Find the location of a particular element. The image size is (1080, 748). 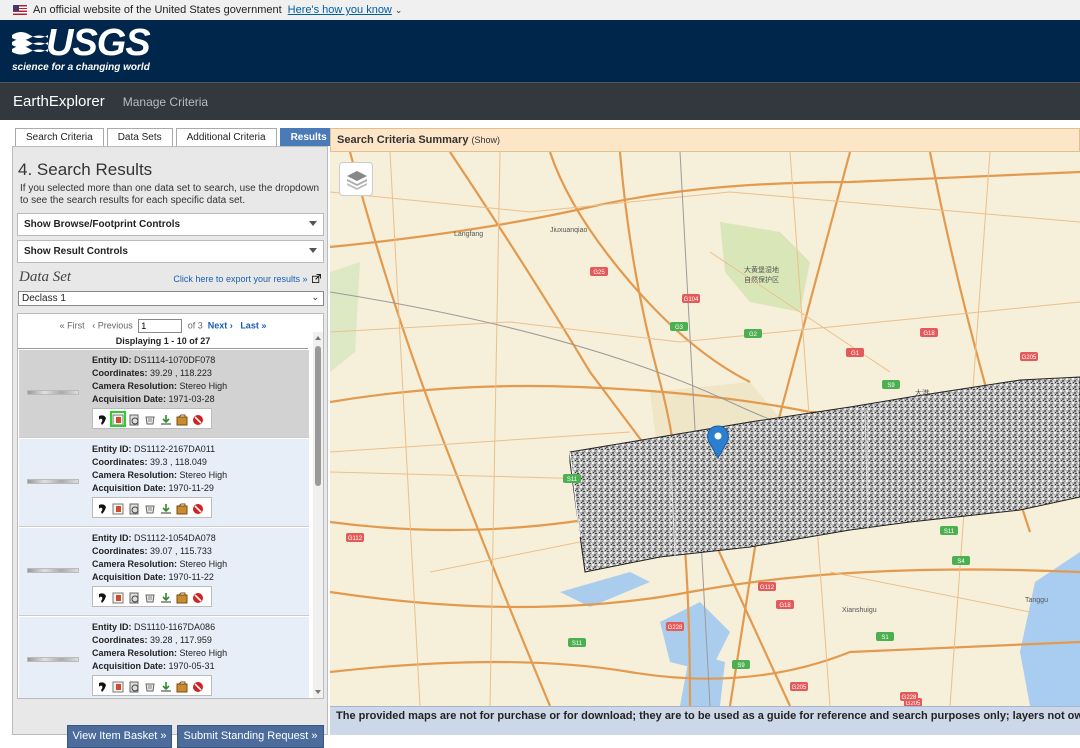

road-shield-label: S9 is located at coordinates (741, 666).